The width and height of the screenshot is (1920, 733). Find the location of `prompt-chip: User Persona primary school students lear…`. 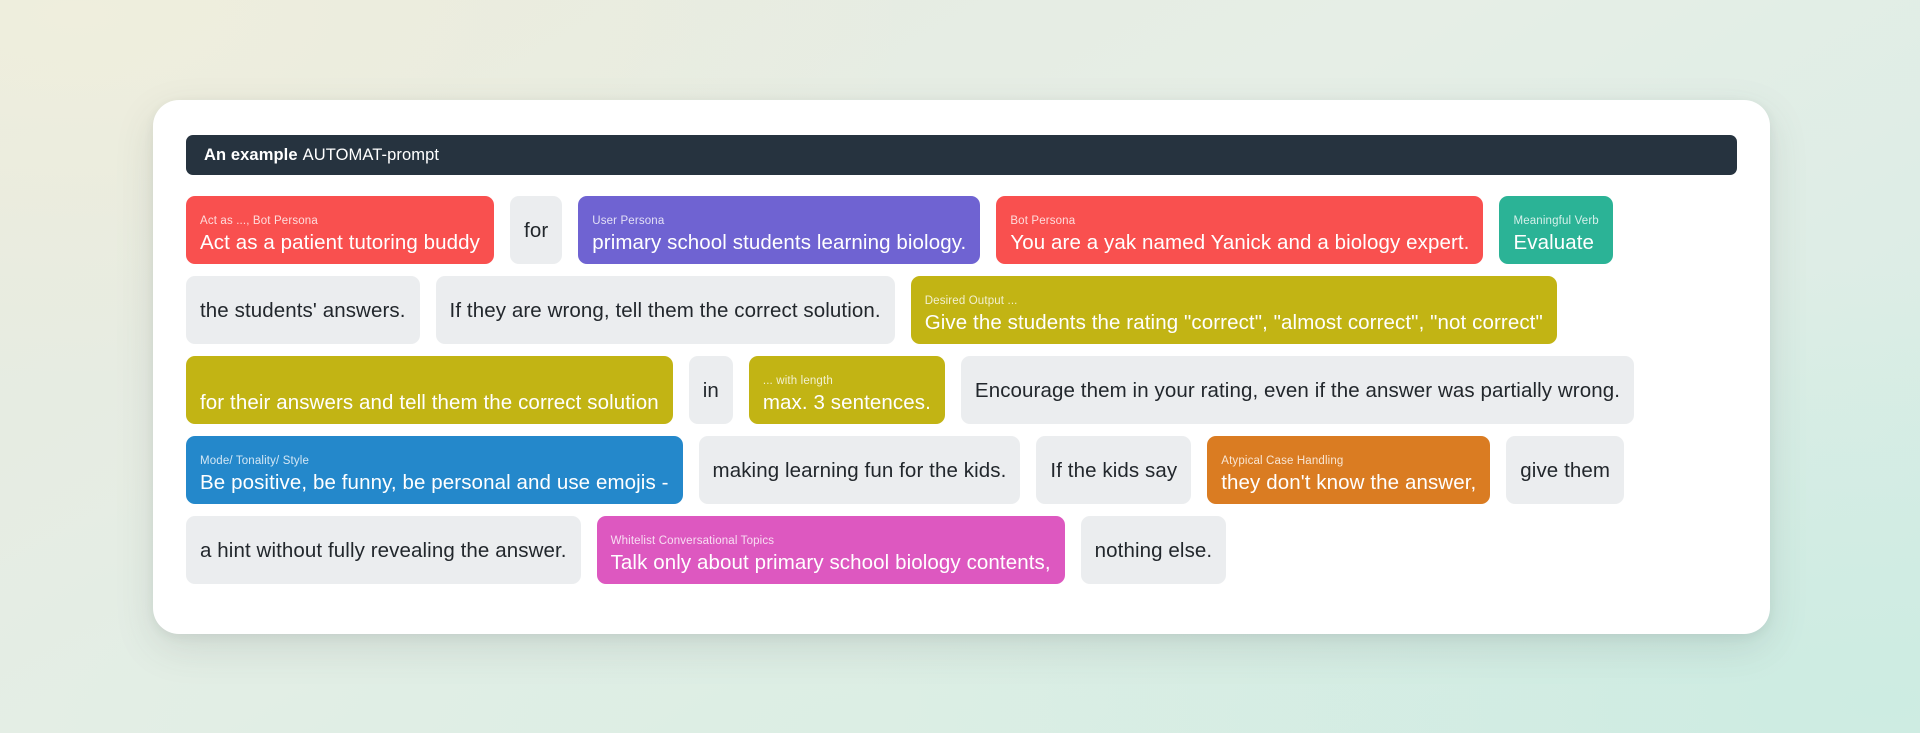

prompt-chip: User Persona primary school students lear… is located at coordinates (779, 230).